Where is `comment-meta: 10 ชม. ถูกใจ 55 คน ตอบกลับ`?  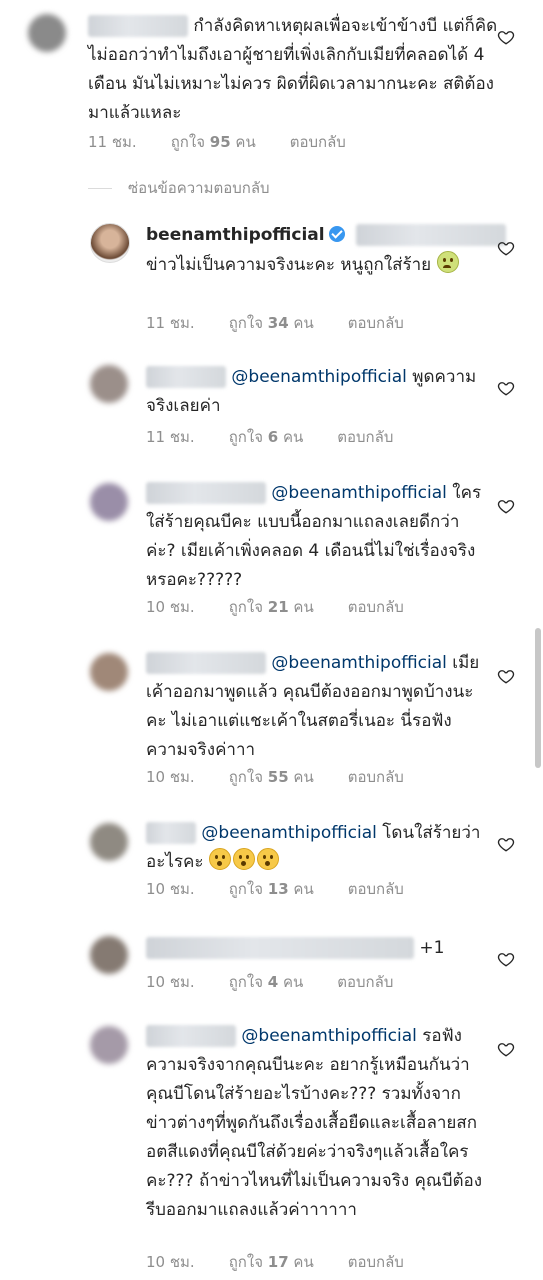 comment-meta: 10 ชม. ถูกใจ 55 คน ตอบกลับ is located at coordinates (292, 777).